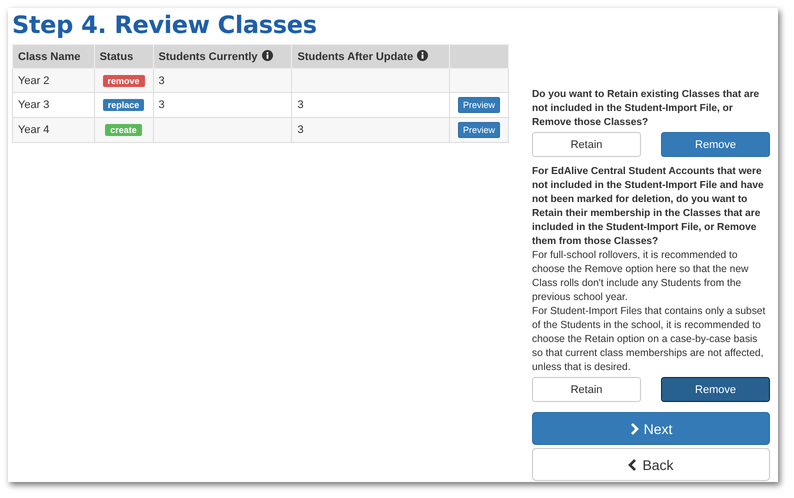 The height and width of the screenshot is (498, 794). I want to click on column-header: Class Name, so click(53, 56).